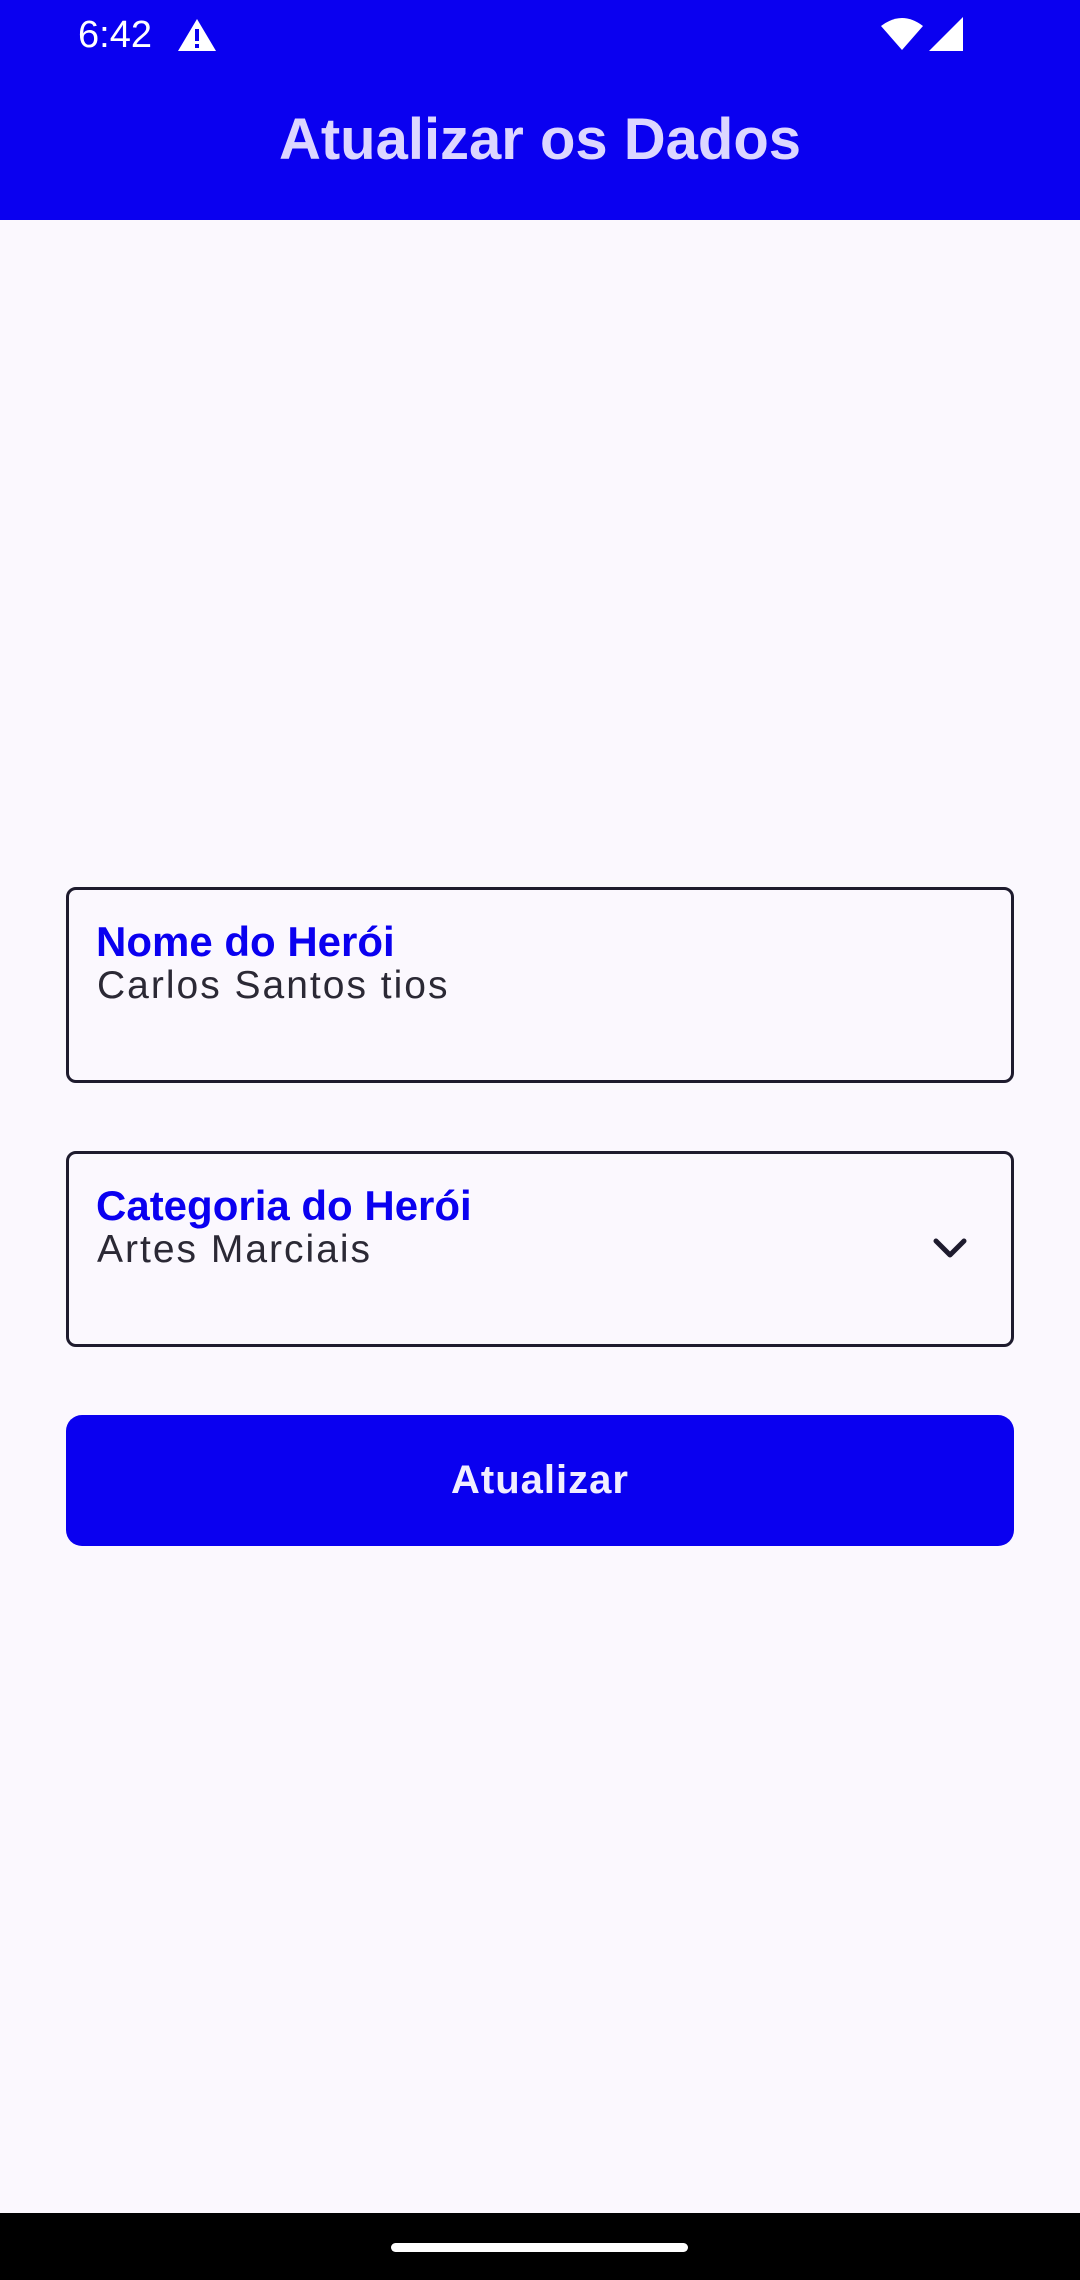  Describe the element at coordinates (540, 1249) in the screenshot. I see `hero-category-dropdown: Categoria do Herói Artes Marciais` at that location.